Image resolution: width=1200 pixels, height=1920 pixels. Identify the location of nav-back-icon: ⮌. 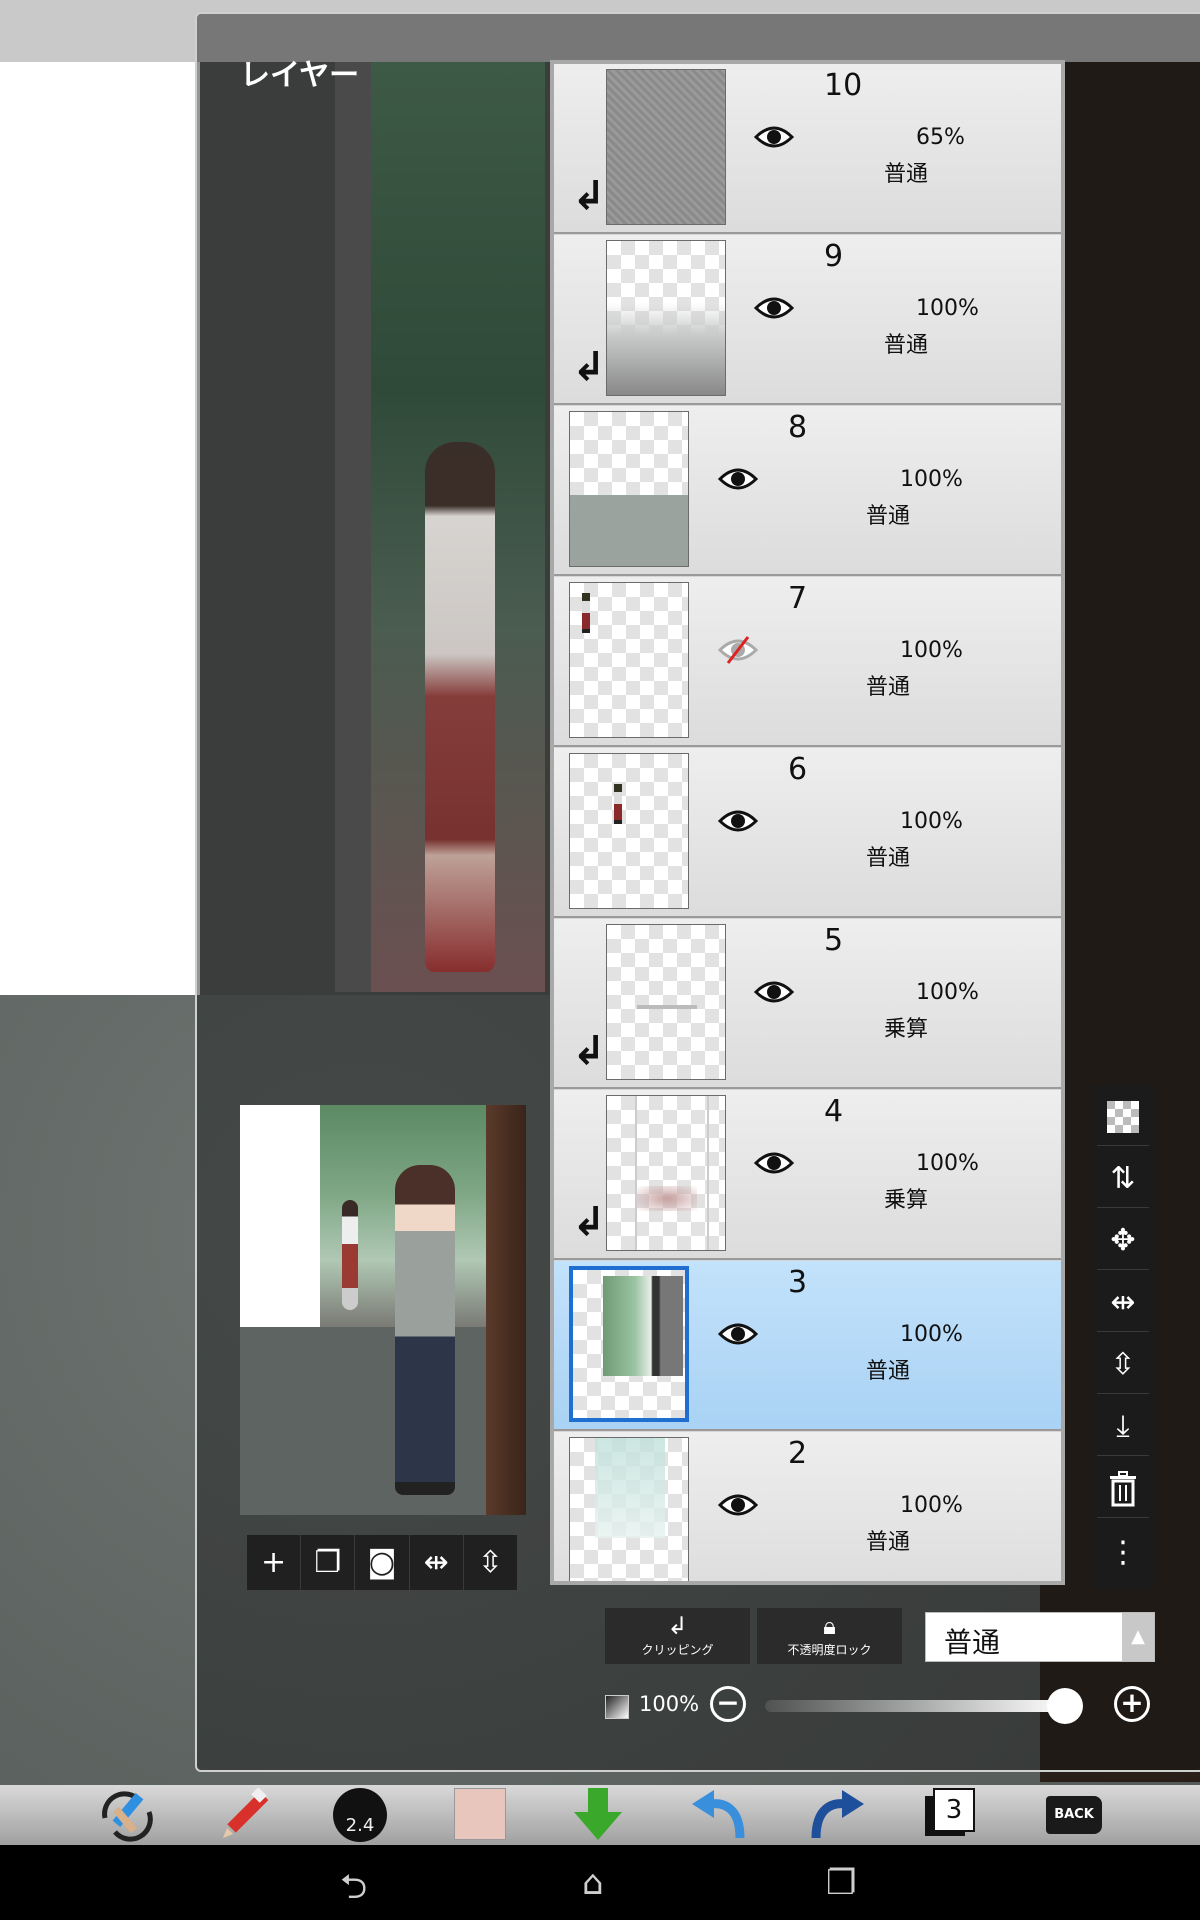
(353, 1891).